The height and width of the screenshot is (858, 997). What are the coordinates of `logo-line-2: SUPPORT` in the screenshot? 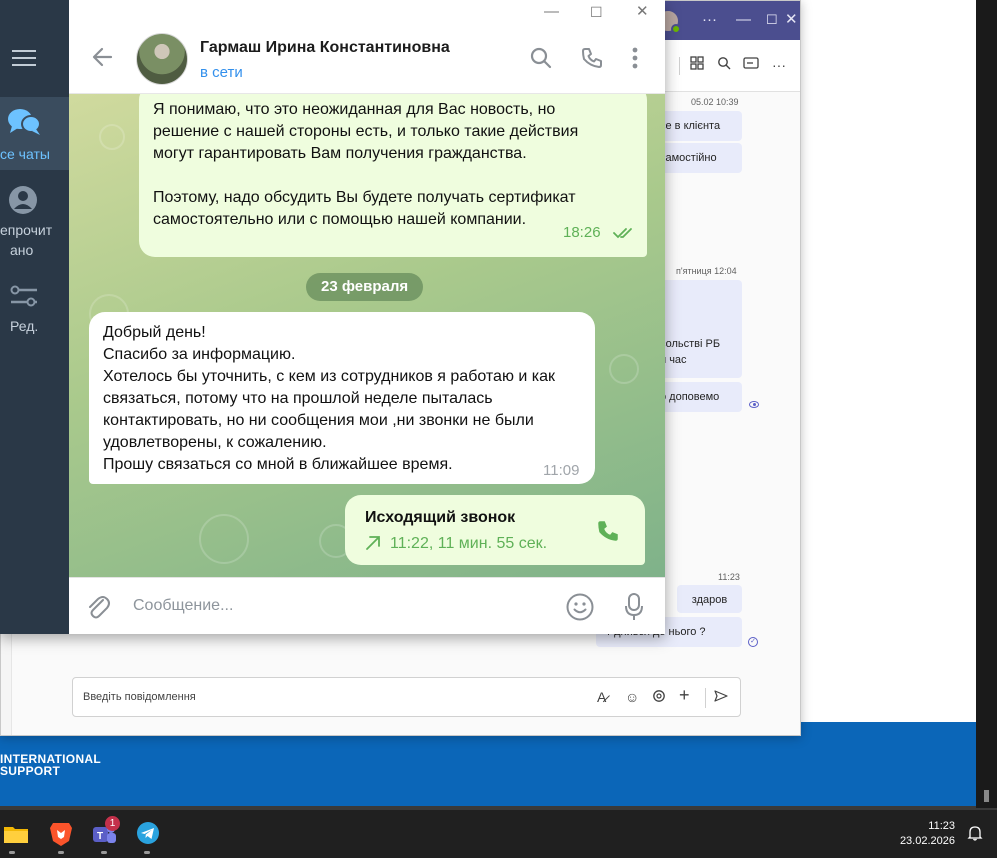 It's located at (30, 771).